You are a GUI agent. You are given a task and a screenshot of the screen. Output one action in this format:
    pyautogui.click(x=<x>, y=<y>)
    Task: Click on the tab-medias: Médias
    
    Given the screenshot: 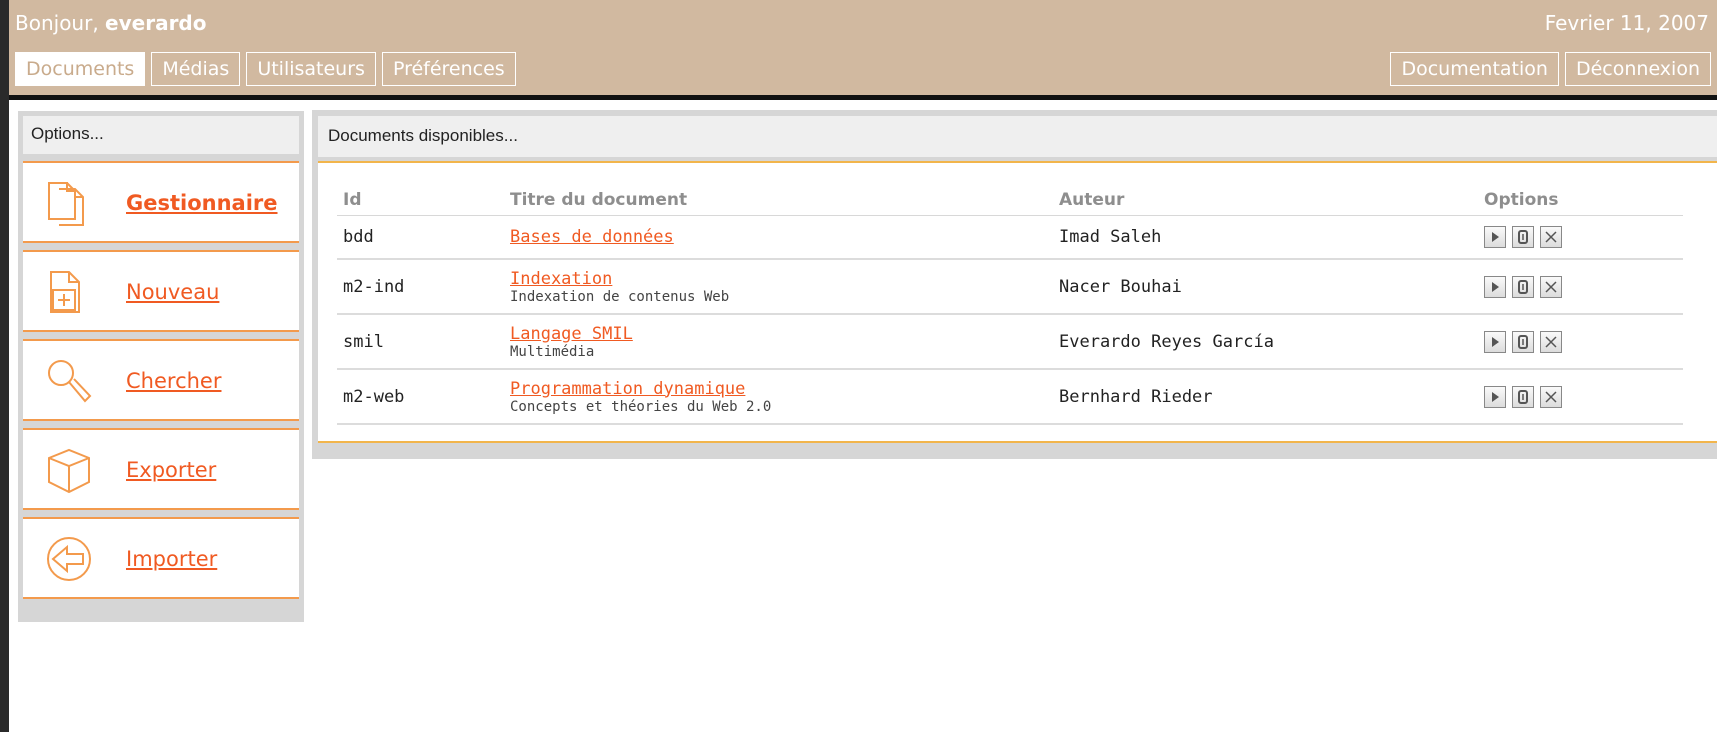 What is the action you would take?
    pyautogui.click(x=196, y=69)
    